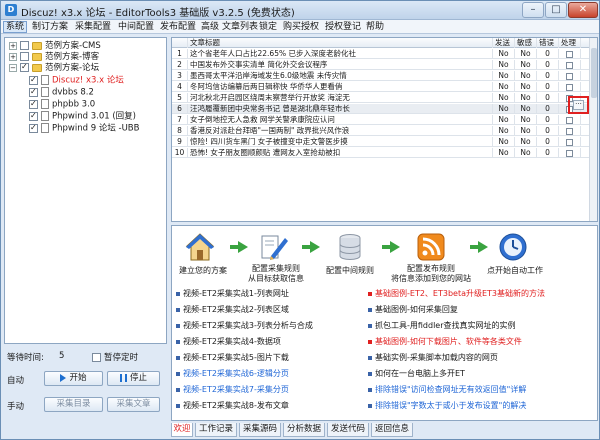  I want to click on tutorial-link: 视频-ET2采集实战3-列表分析与合成, so click(244, 326).